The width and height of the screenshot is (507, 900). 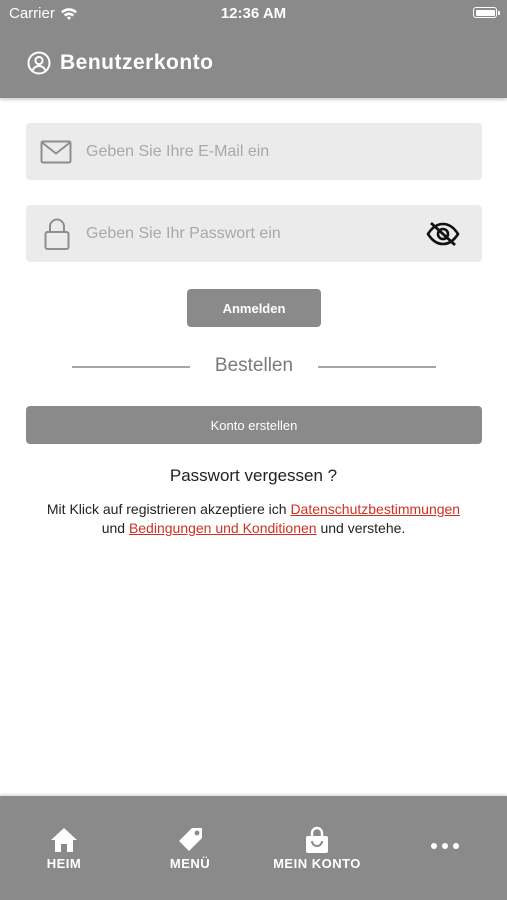 What do you see at coordinates (137, 62) in the screenshot?
I see `page-title: Benutzerkonto` at bounding box center [137, 62].